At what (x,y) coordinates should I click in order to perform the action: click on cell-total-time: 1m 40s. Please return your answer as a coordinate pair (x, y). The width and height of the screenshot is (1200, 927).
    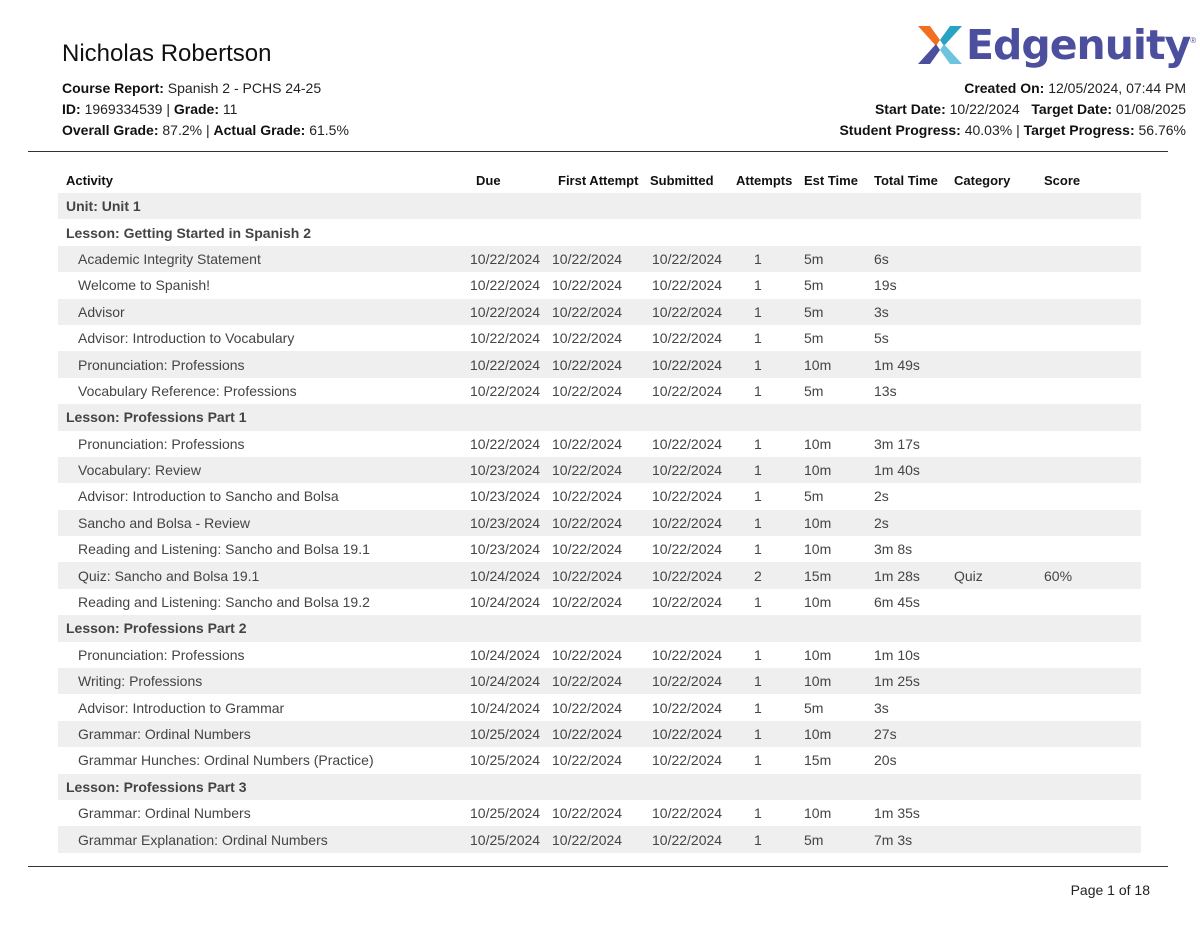
    Looking at the image, I should click on (906, 470).